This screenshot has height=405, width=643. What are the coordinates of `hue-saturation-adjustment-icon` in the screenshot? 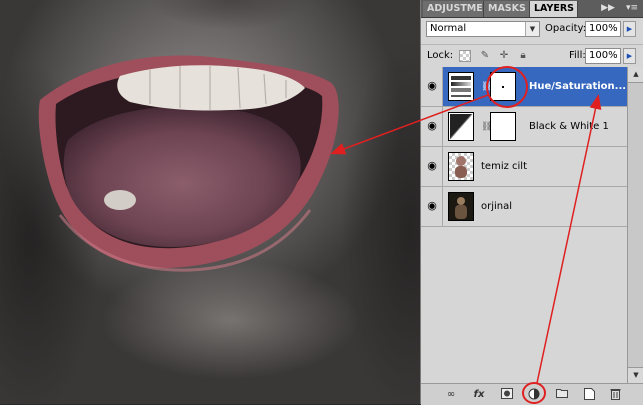 It's located at (461, 86).